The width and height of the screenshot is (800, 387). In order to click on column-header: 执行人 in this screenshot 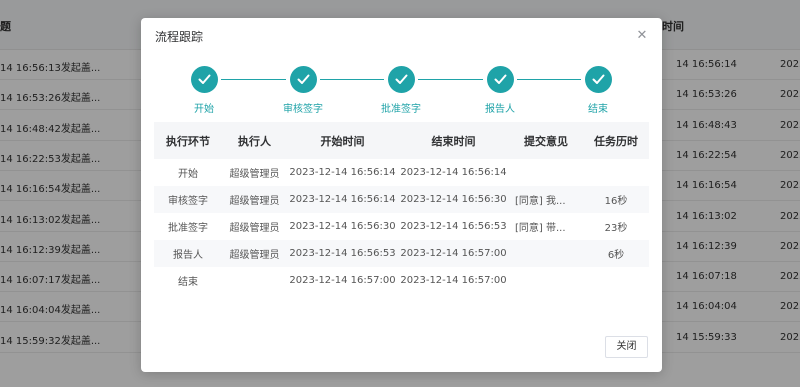, I will do `click(254, 140)`.